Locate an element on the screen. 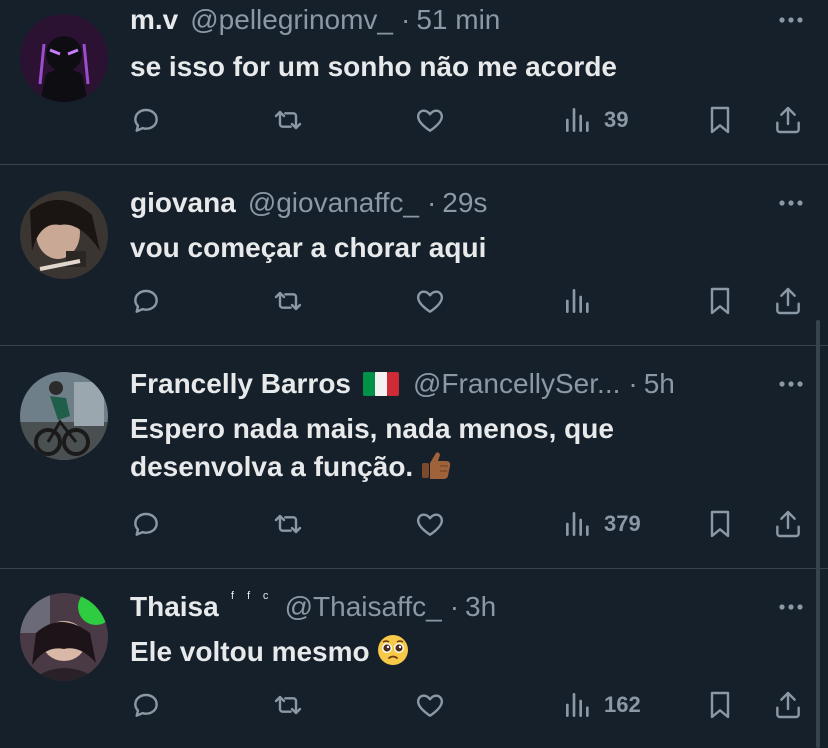  timestamp: 5h is located at coordinates (659, 384).